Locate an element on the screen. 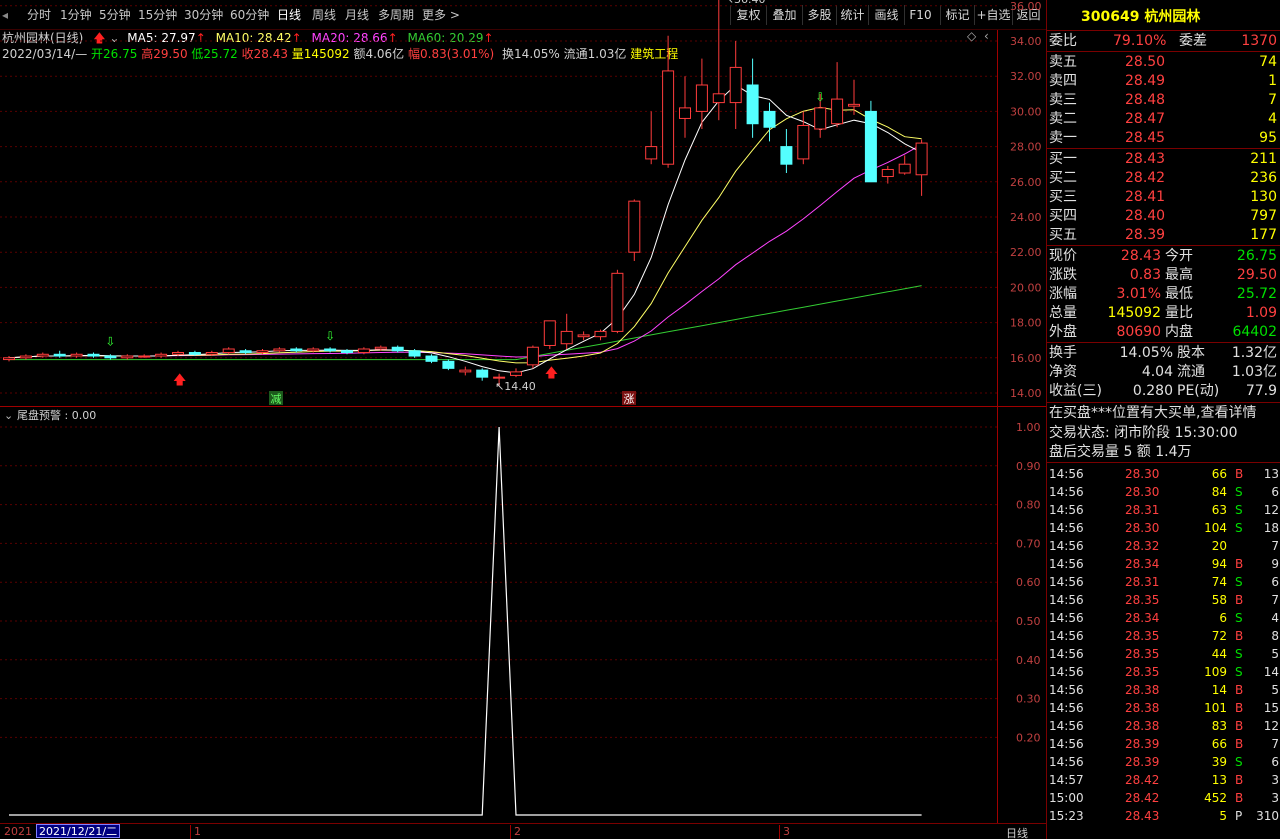  tick-volume: 58 is located at coordinates (1219, 600).